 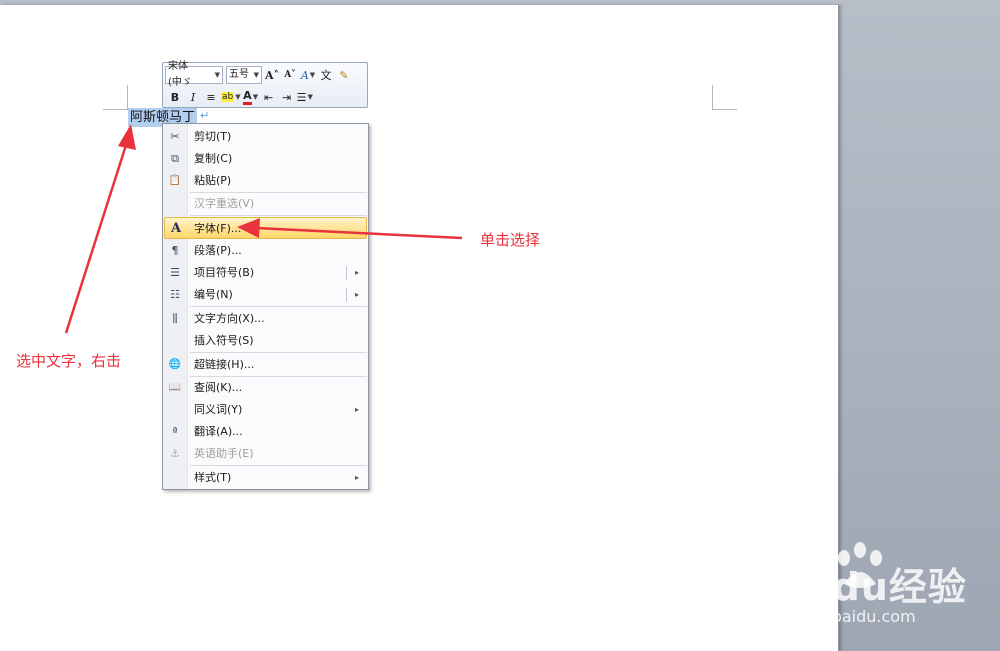 What do you see at coordinates (842, 616) in the screenshot?
I see `watermark-url: jingyan.baidu.com` at bounding box center [842, 616].